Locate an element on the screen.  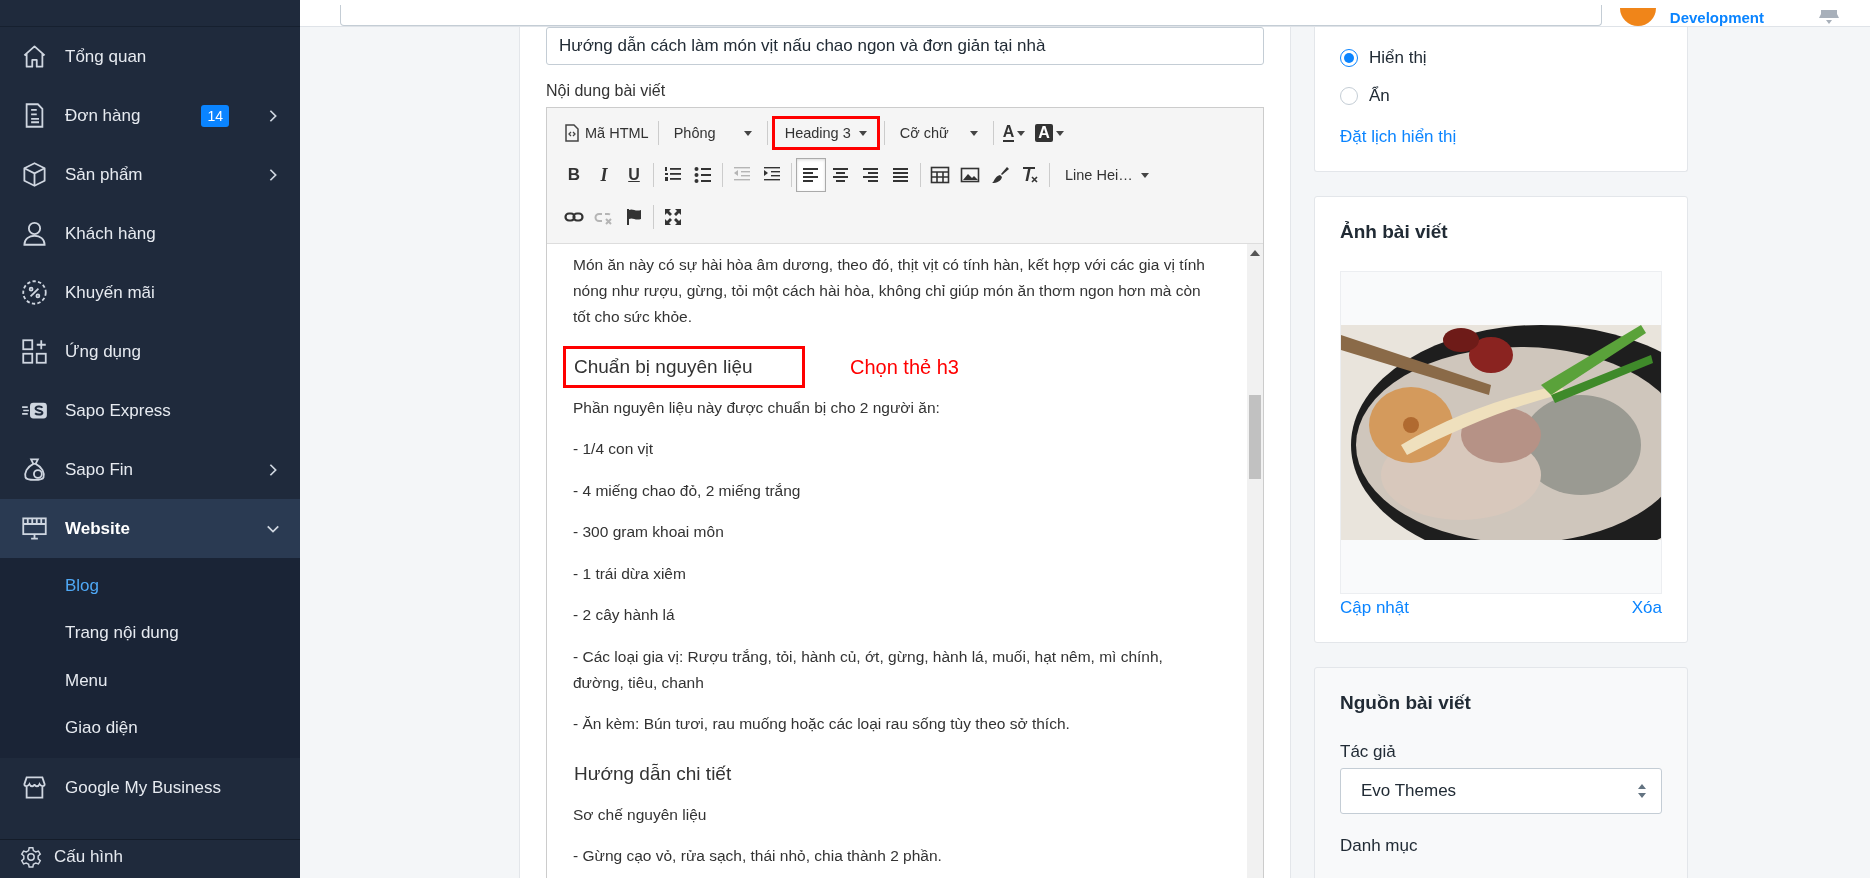
home-icon is located at coordinates (34, 56).